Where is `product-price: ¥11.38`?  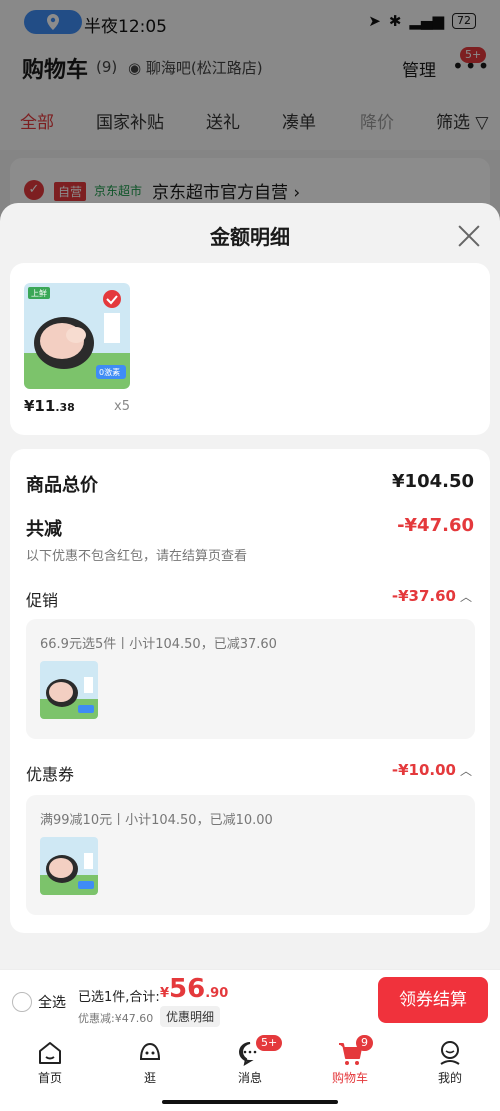 product-price: ¥11.38 is located at coordinates (49, 406).